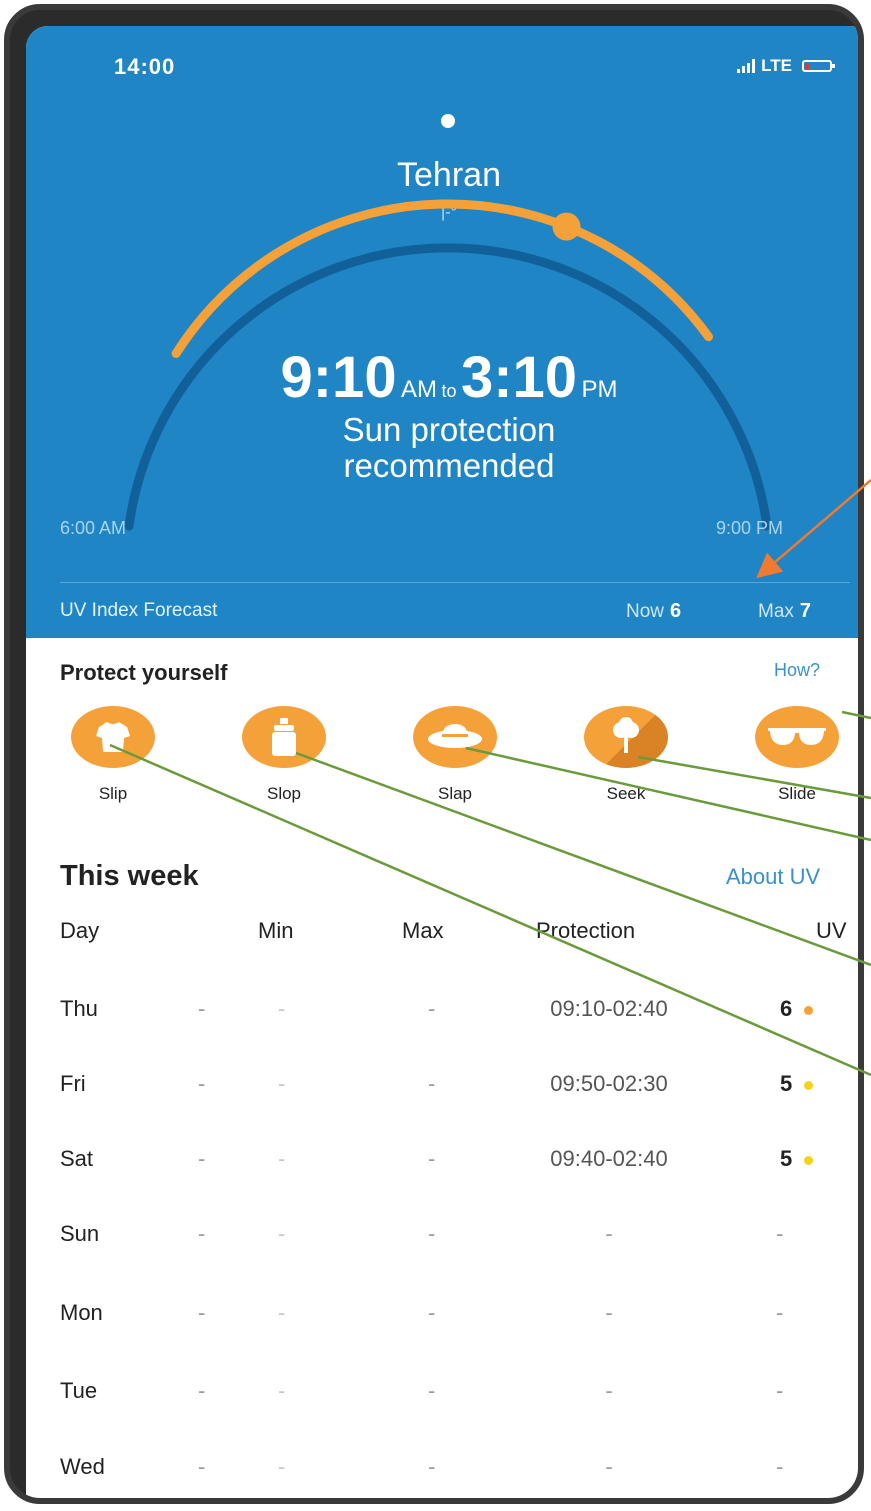 The height and width of the screenshot is (1511, 871). I want to click on annotation-arrow-orange, so click(813, 529).